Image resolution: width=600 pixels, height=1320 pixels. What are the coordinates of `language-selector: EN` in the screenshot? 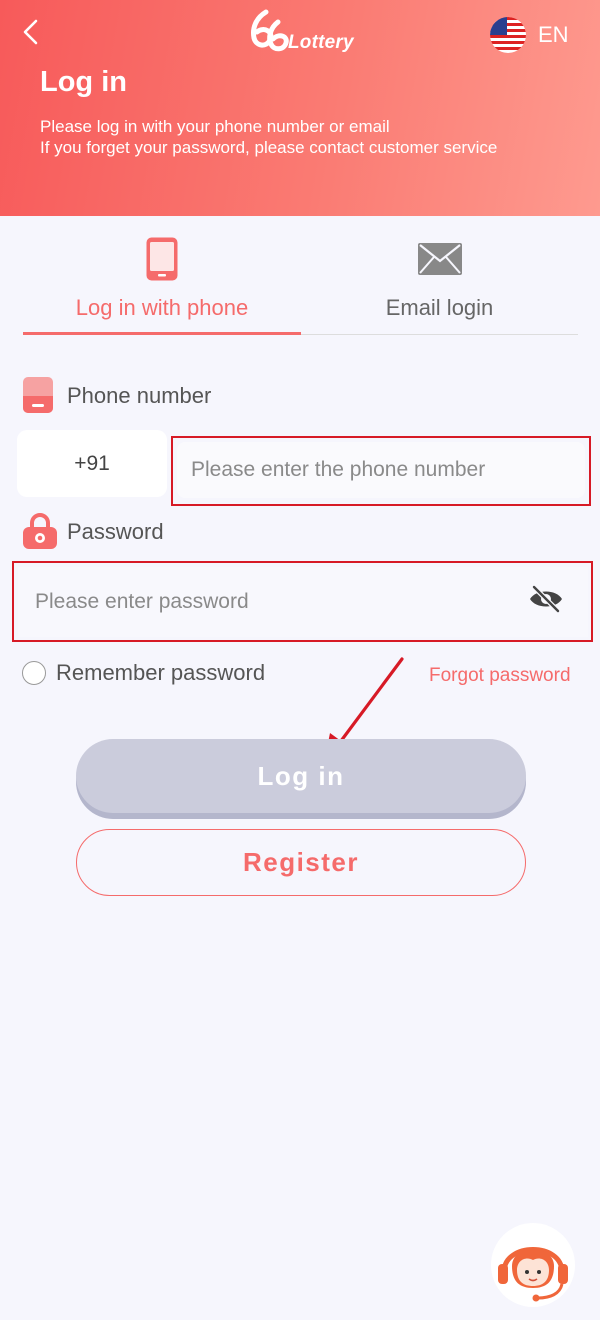 It's located at (540, 35).